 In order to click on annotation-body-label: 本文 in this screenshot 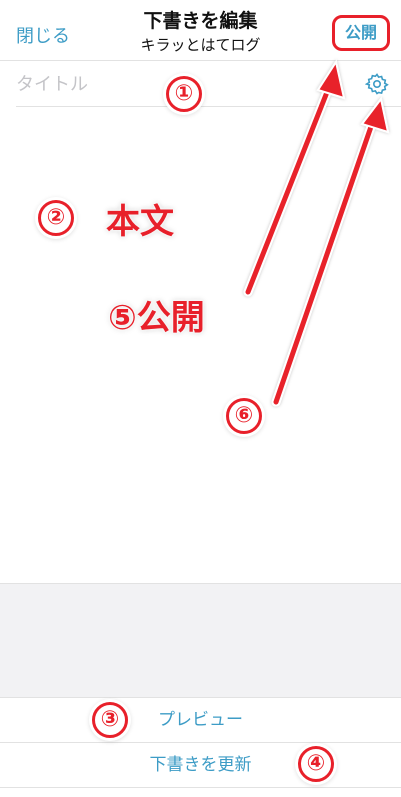, I will do `click(140, 222)`.